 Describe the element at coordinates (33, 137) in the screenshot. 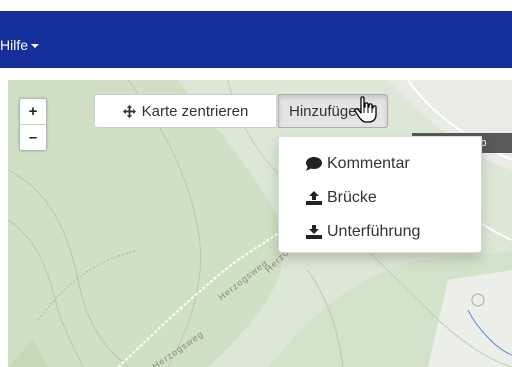

I see `zoom-out-button: –` at that location.